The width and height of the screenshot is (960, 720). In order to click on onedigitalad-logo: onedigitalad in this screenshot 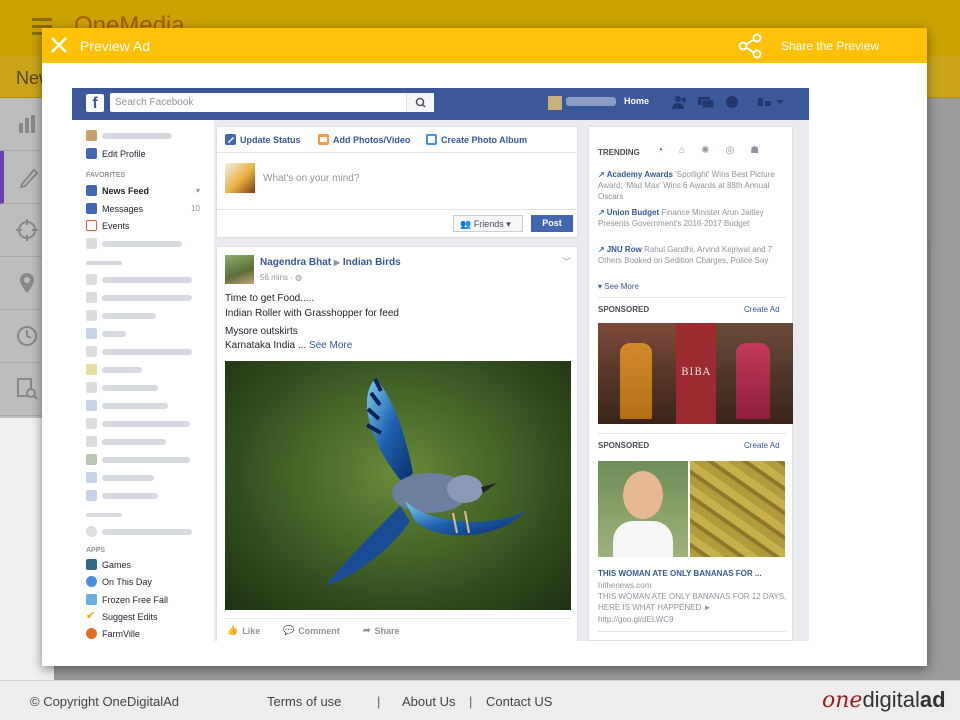, I will do `click(884, 700)`.